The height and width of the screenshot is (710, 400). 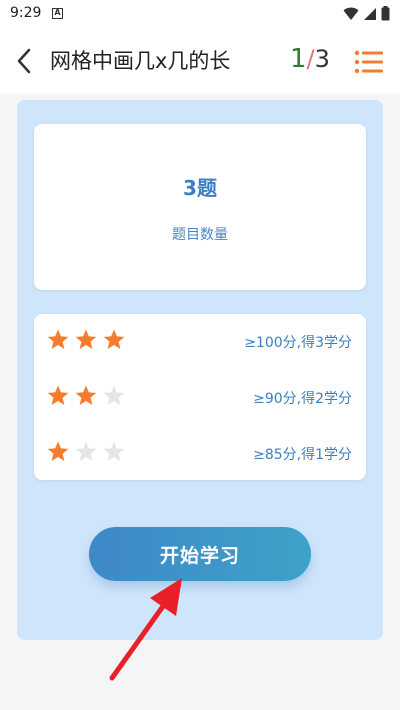 I want to click on rule-row-3-stars: ≥100分,得3学分, so click(x=200, y=340).